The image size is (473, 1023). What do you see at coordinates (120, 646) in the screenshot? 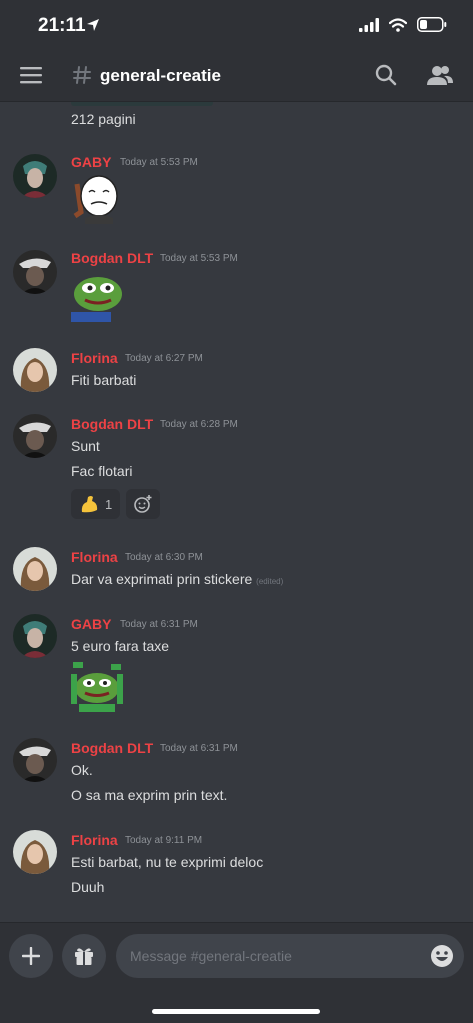
I see `message-text: 5 euro fara taxe` at bounding box center [120, 646].